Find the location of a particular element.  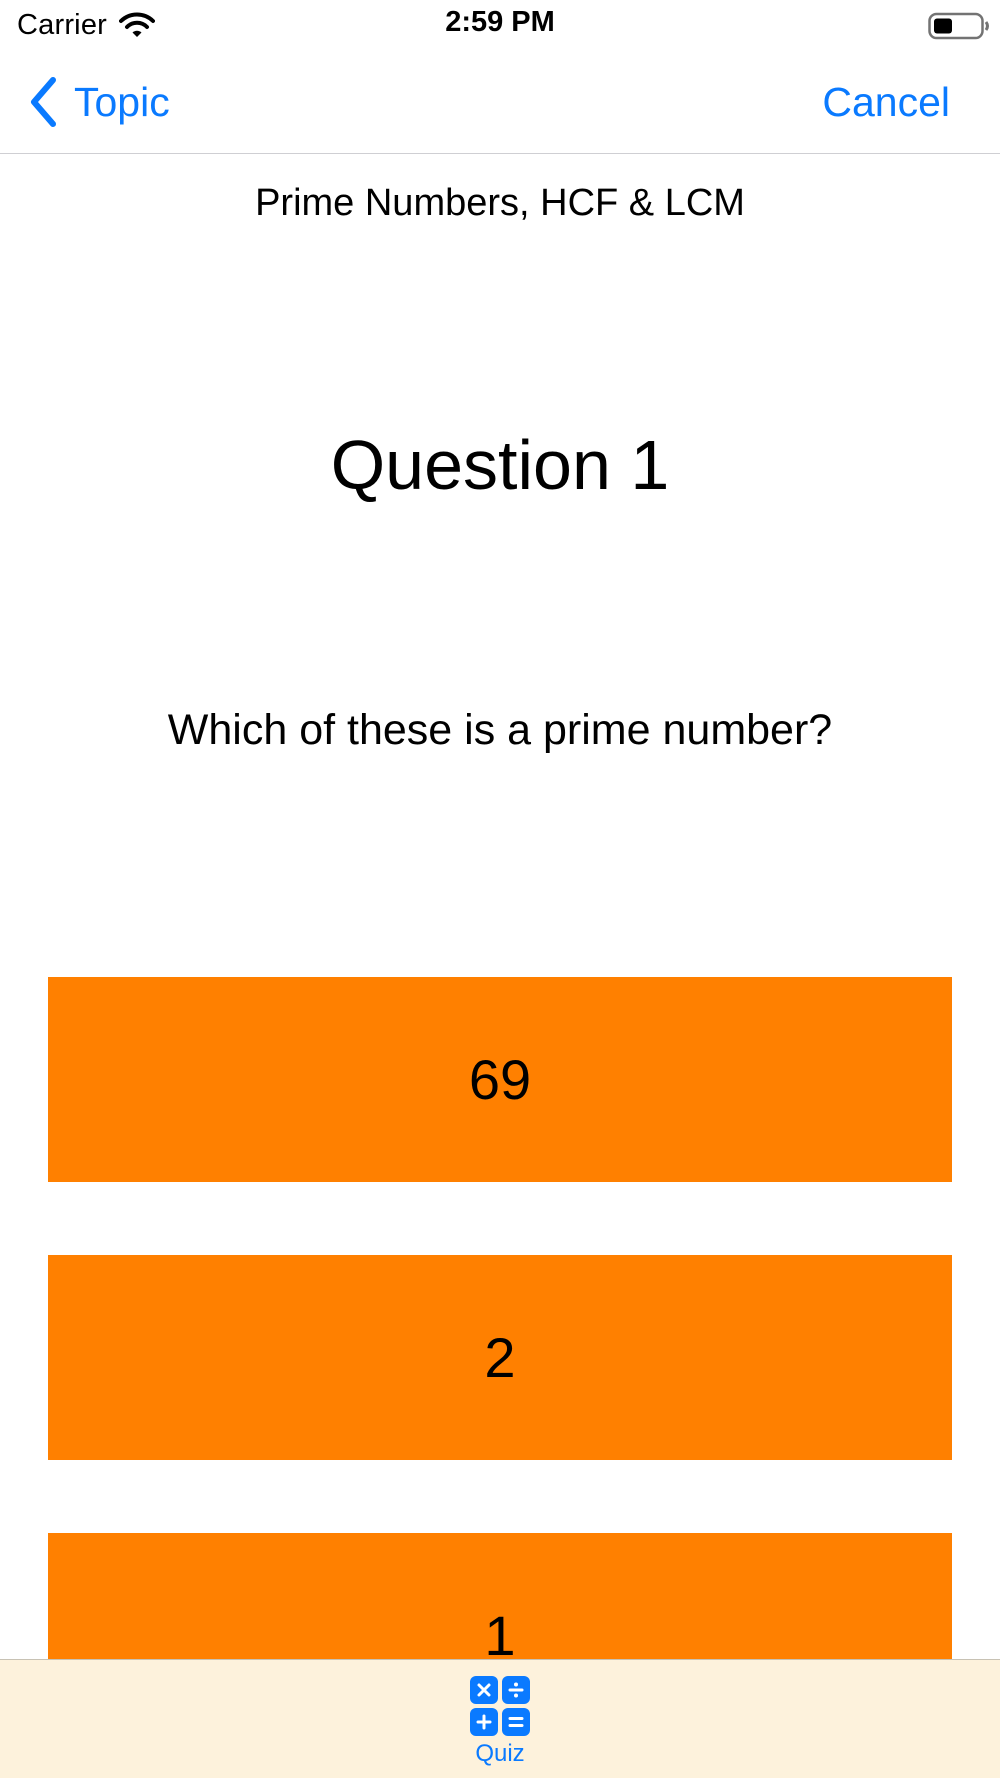

tab-quiz: Quiz is located at coordinates (500, 1719).